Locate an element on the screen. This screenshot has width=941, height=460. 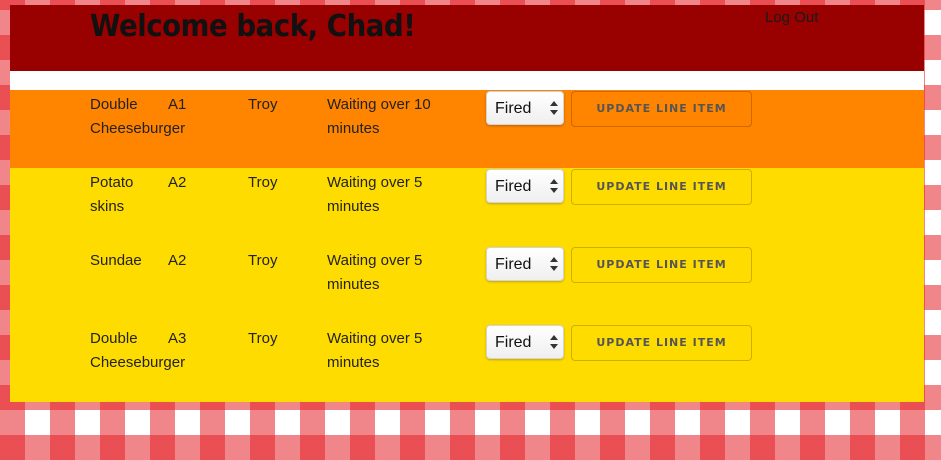
page-header: Welcome back, Chad! Log Out is located at coordinates (467, 38).